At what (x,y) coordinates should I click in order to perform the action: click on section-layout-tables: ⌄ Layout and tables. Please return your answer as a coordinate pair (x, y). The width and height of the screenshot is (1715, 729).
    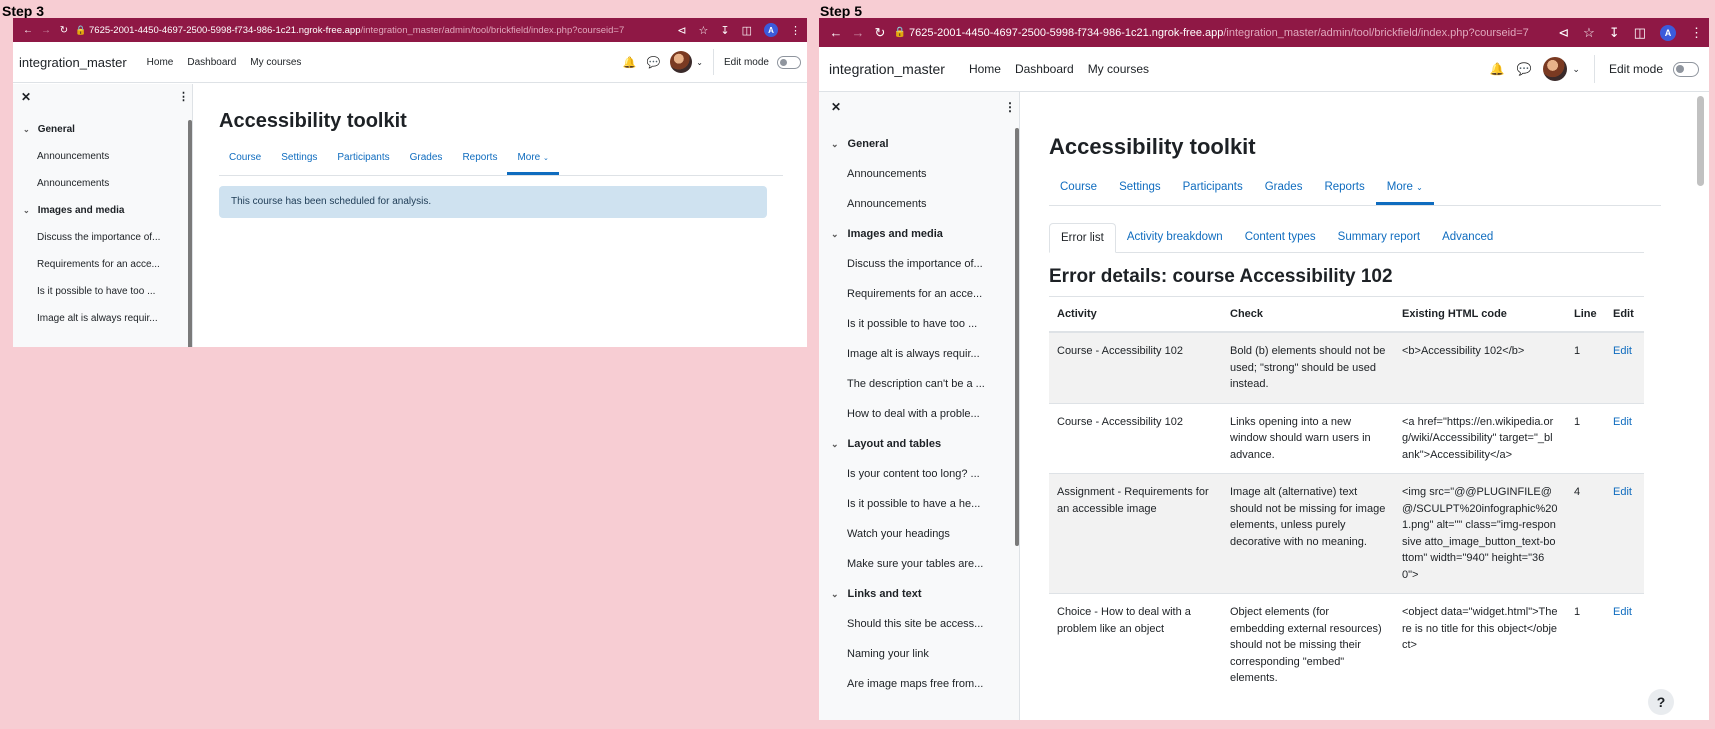
    Looking at the image, I should click on (886, 444).